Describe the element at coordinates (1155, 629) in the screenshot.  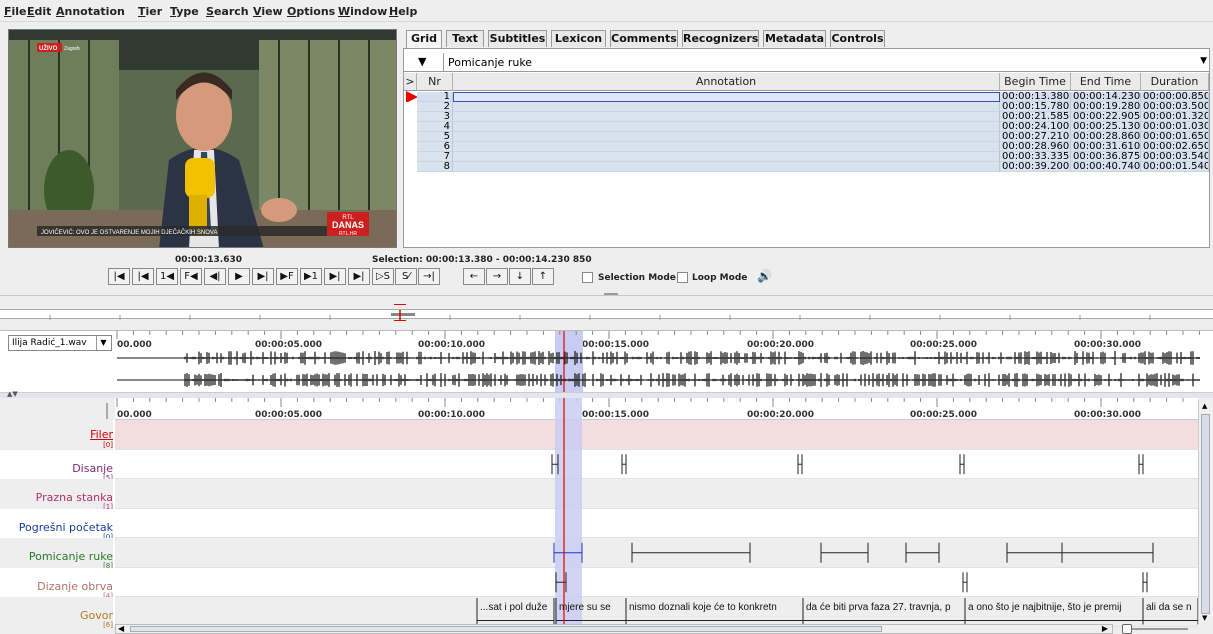
I see `zoom-slider` at that location.